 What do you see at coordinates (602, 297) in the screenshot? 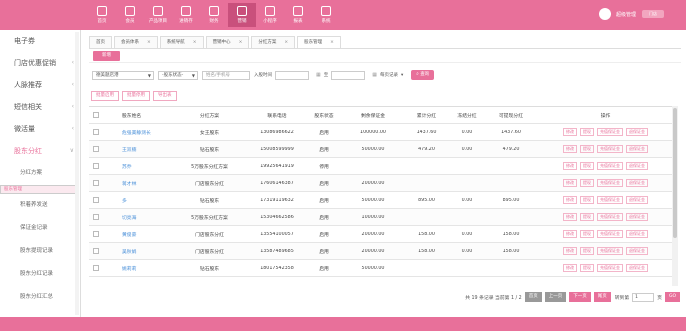
I see `last-page-button: 尾页` at bounding box center [602, 297].